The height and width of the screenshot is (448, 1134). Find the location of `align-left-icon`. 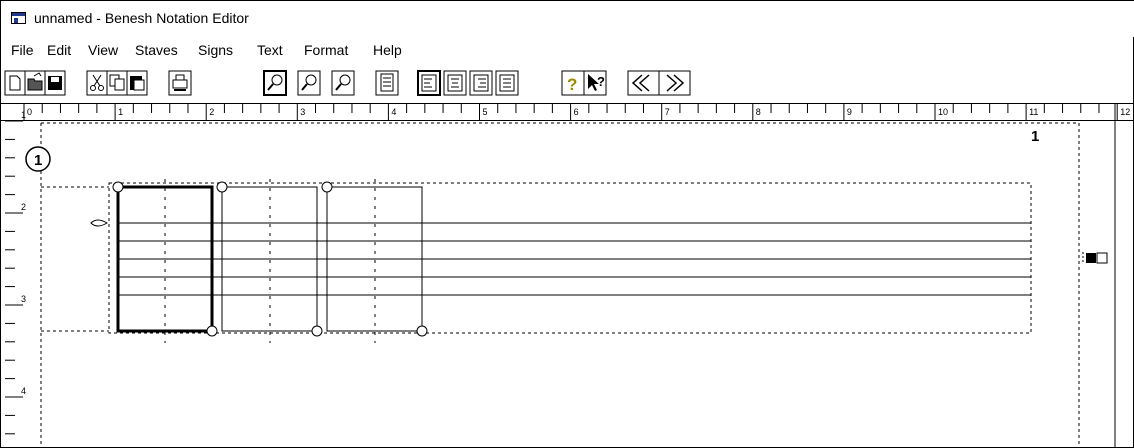

align-left-icon is located at coordinates (429, 83).